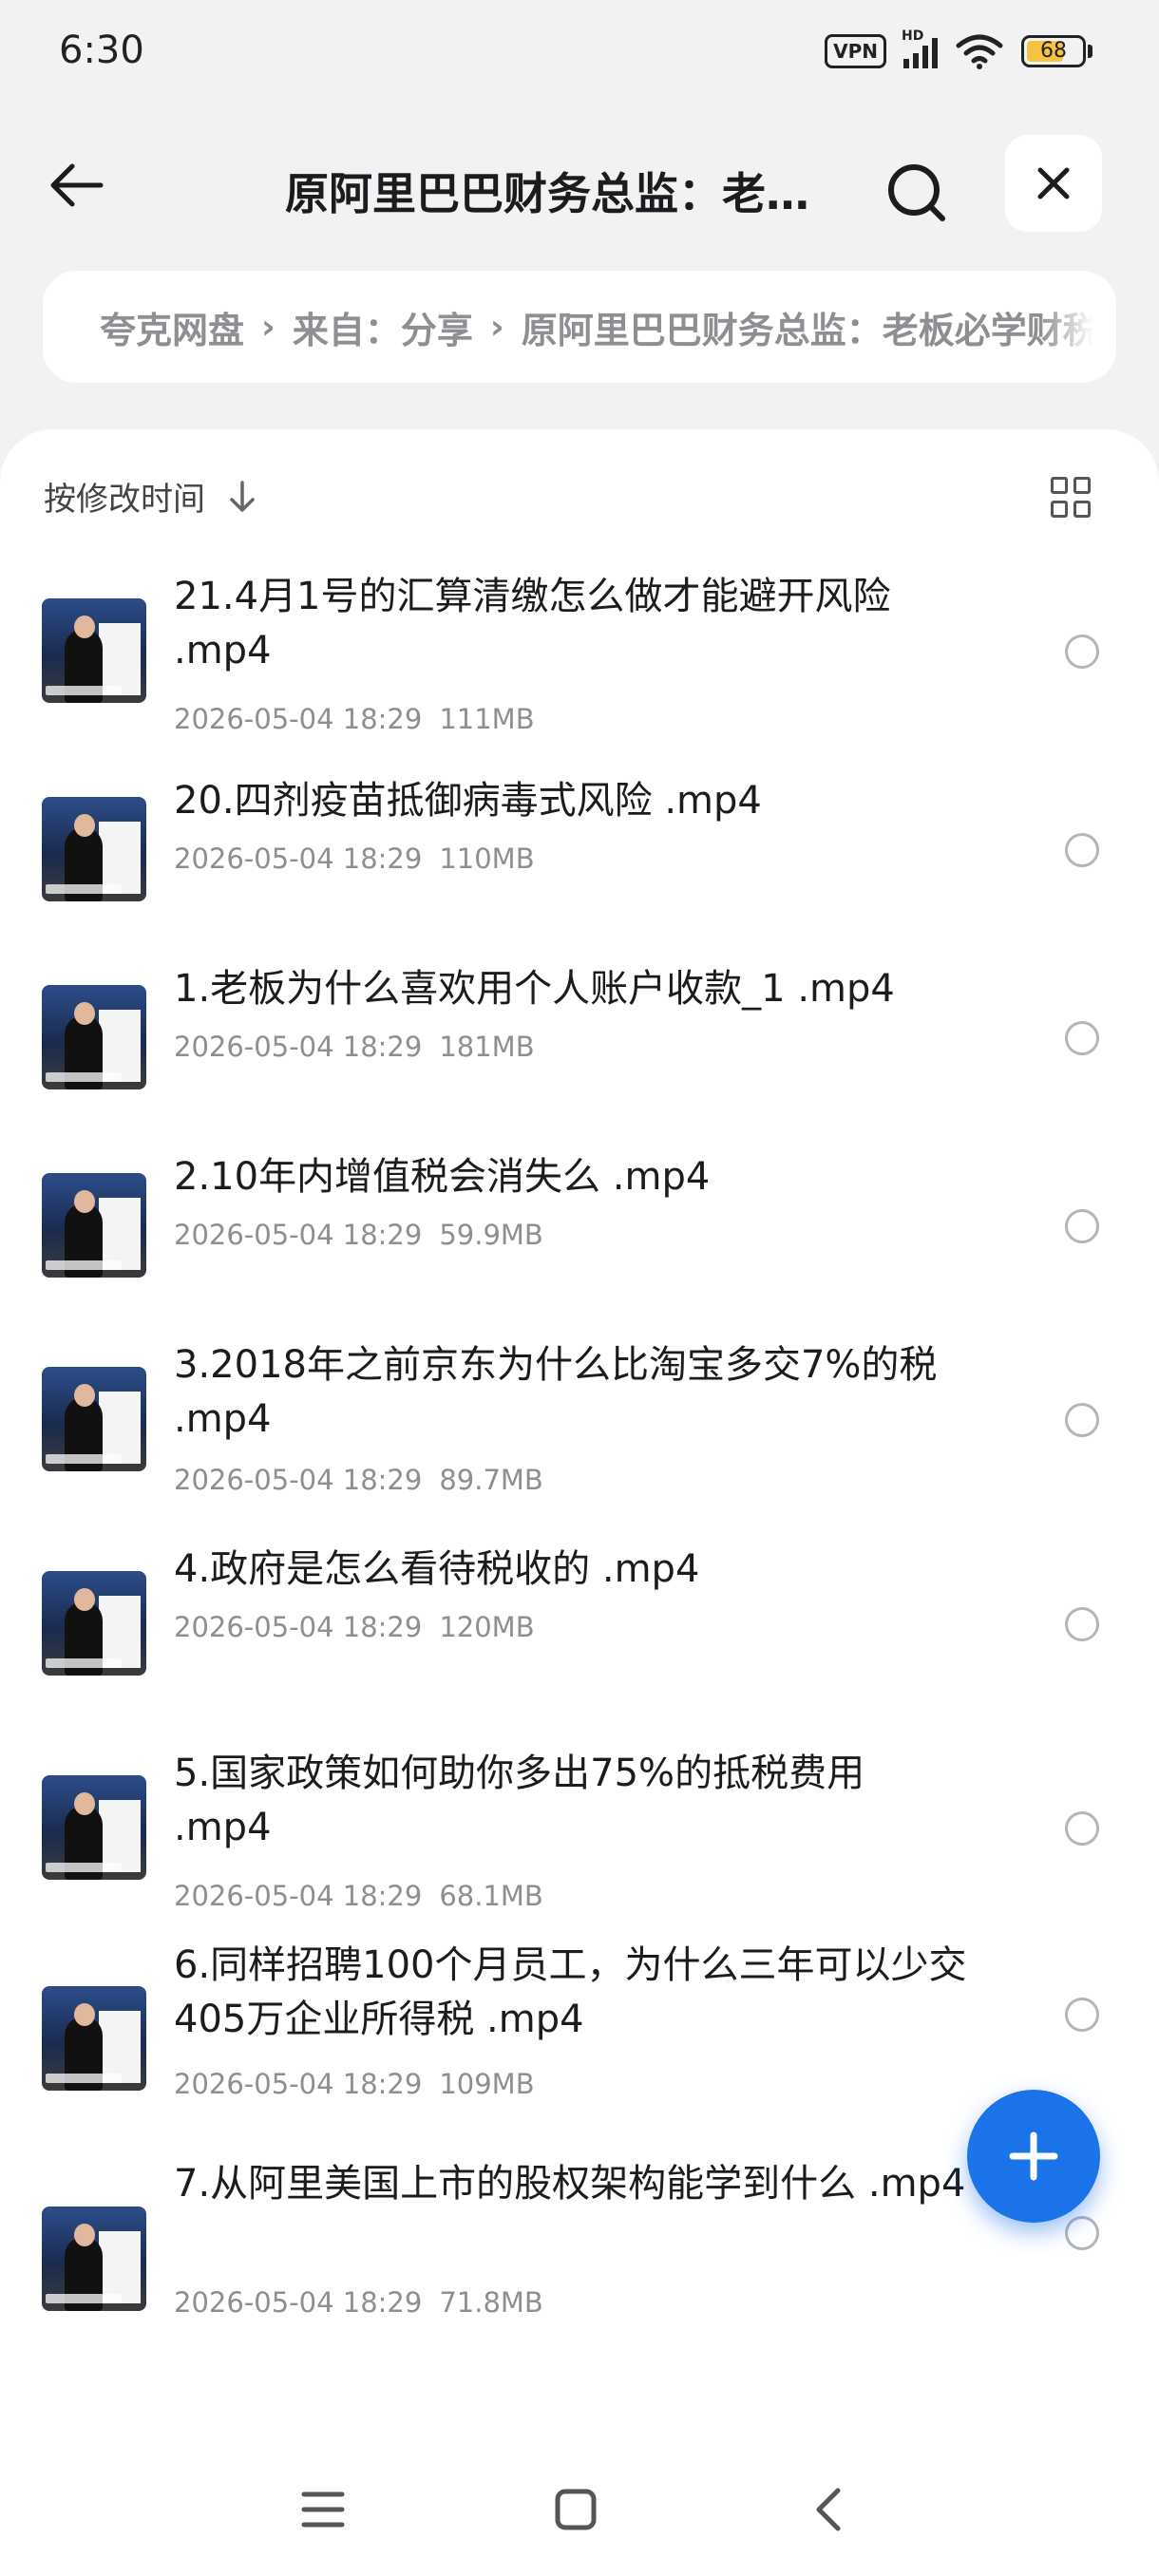 This screenshot has height=2576, width=1159. I want to click on arrow-down-icon, so click(242, 496).